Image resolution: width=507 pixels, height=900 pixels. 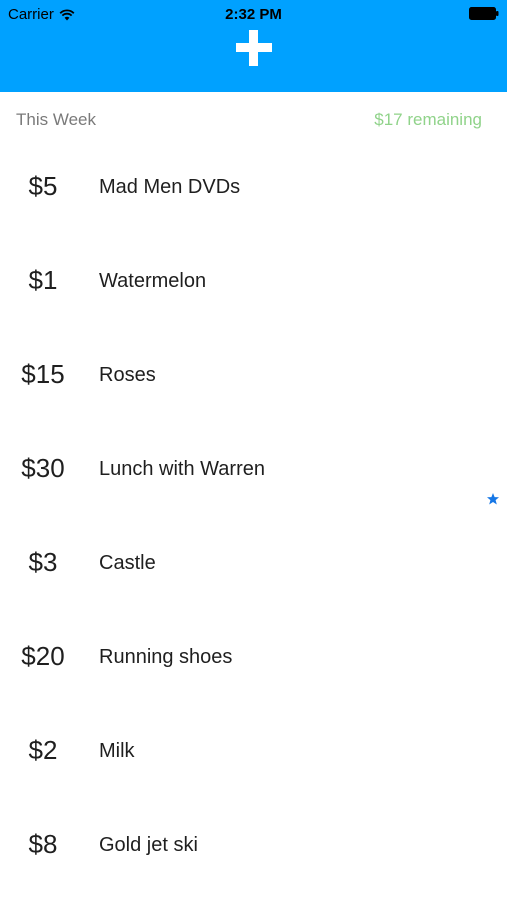 What do you see at coordinates (253, 659) in the screenshot?
I see `expense-row: $20 Running shoes` at bounding box center [253, 659].